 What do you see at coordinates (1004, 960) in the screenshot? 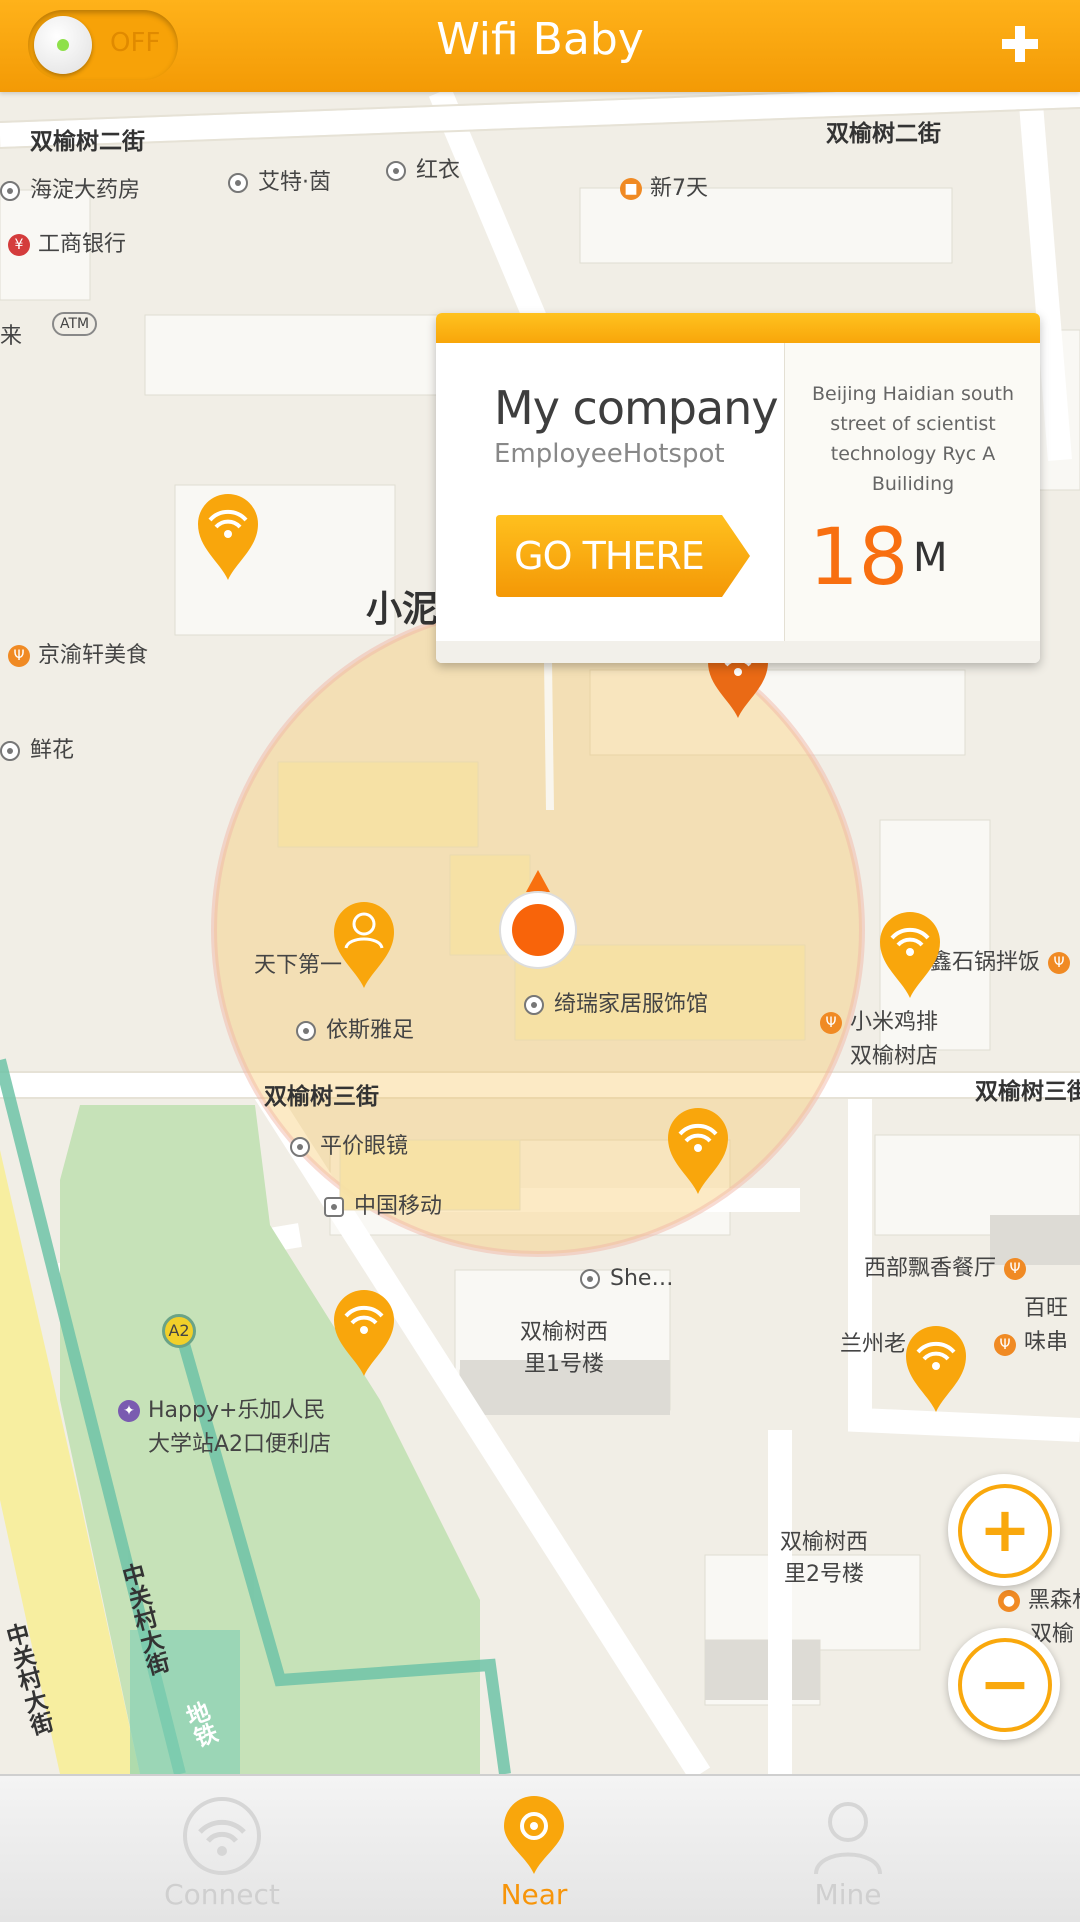
I see `poi-label: 鑫石锅拌饭 Ψ` at bounding box center [1004, 960].